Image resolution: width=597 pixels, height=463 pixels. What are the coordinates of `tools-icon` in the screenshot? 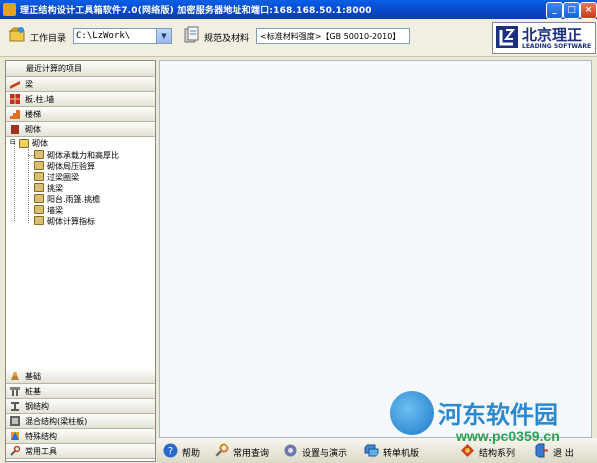 It's located at (15, 451).